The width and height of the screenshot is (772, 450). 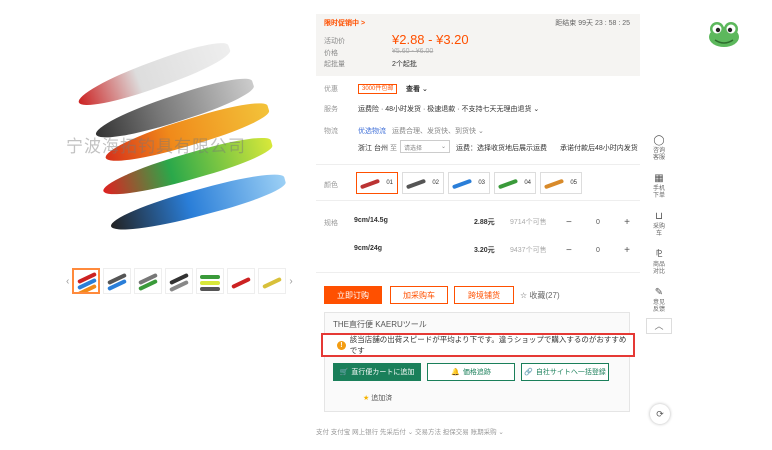 I want to click on sidebar-icon: ◯, so click(x=659, y=140).